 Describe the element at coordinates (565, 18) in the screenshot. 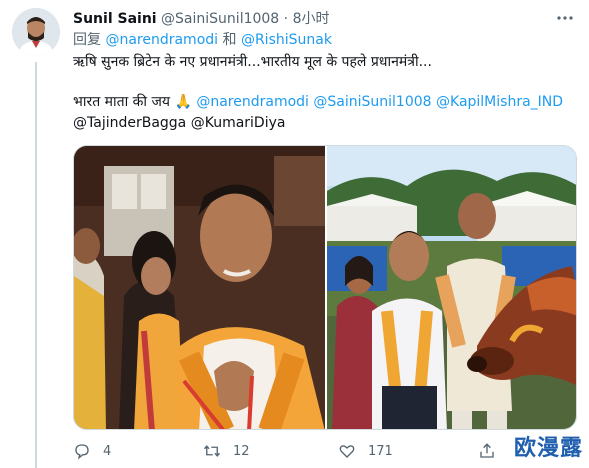

I see `more-dots-icon` at that location.